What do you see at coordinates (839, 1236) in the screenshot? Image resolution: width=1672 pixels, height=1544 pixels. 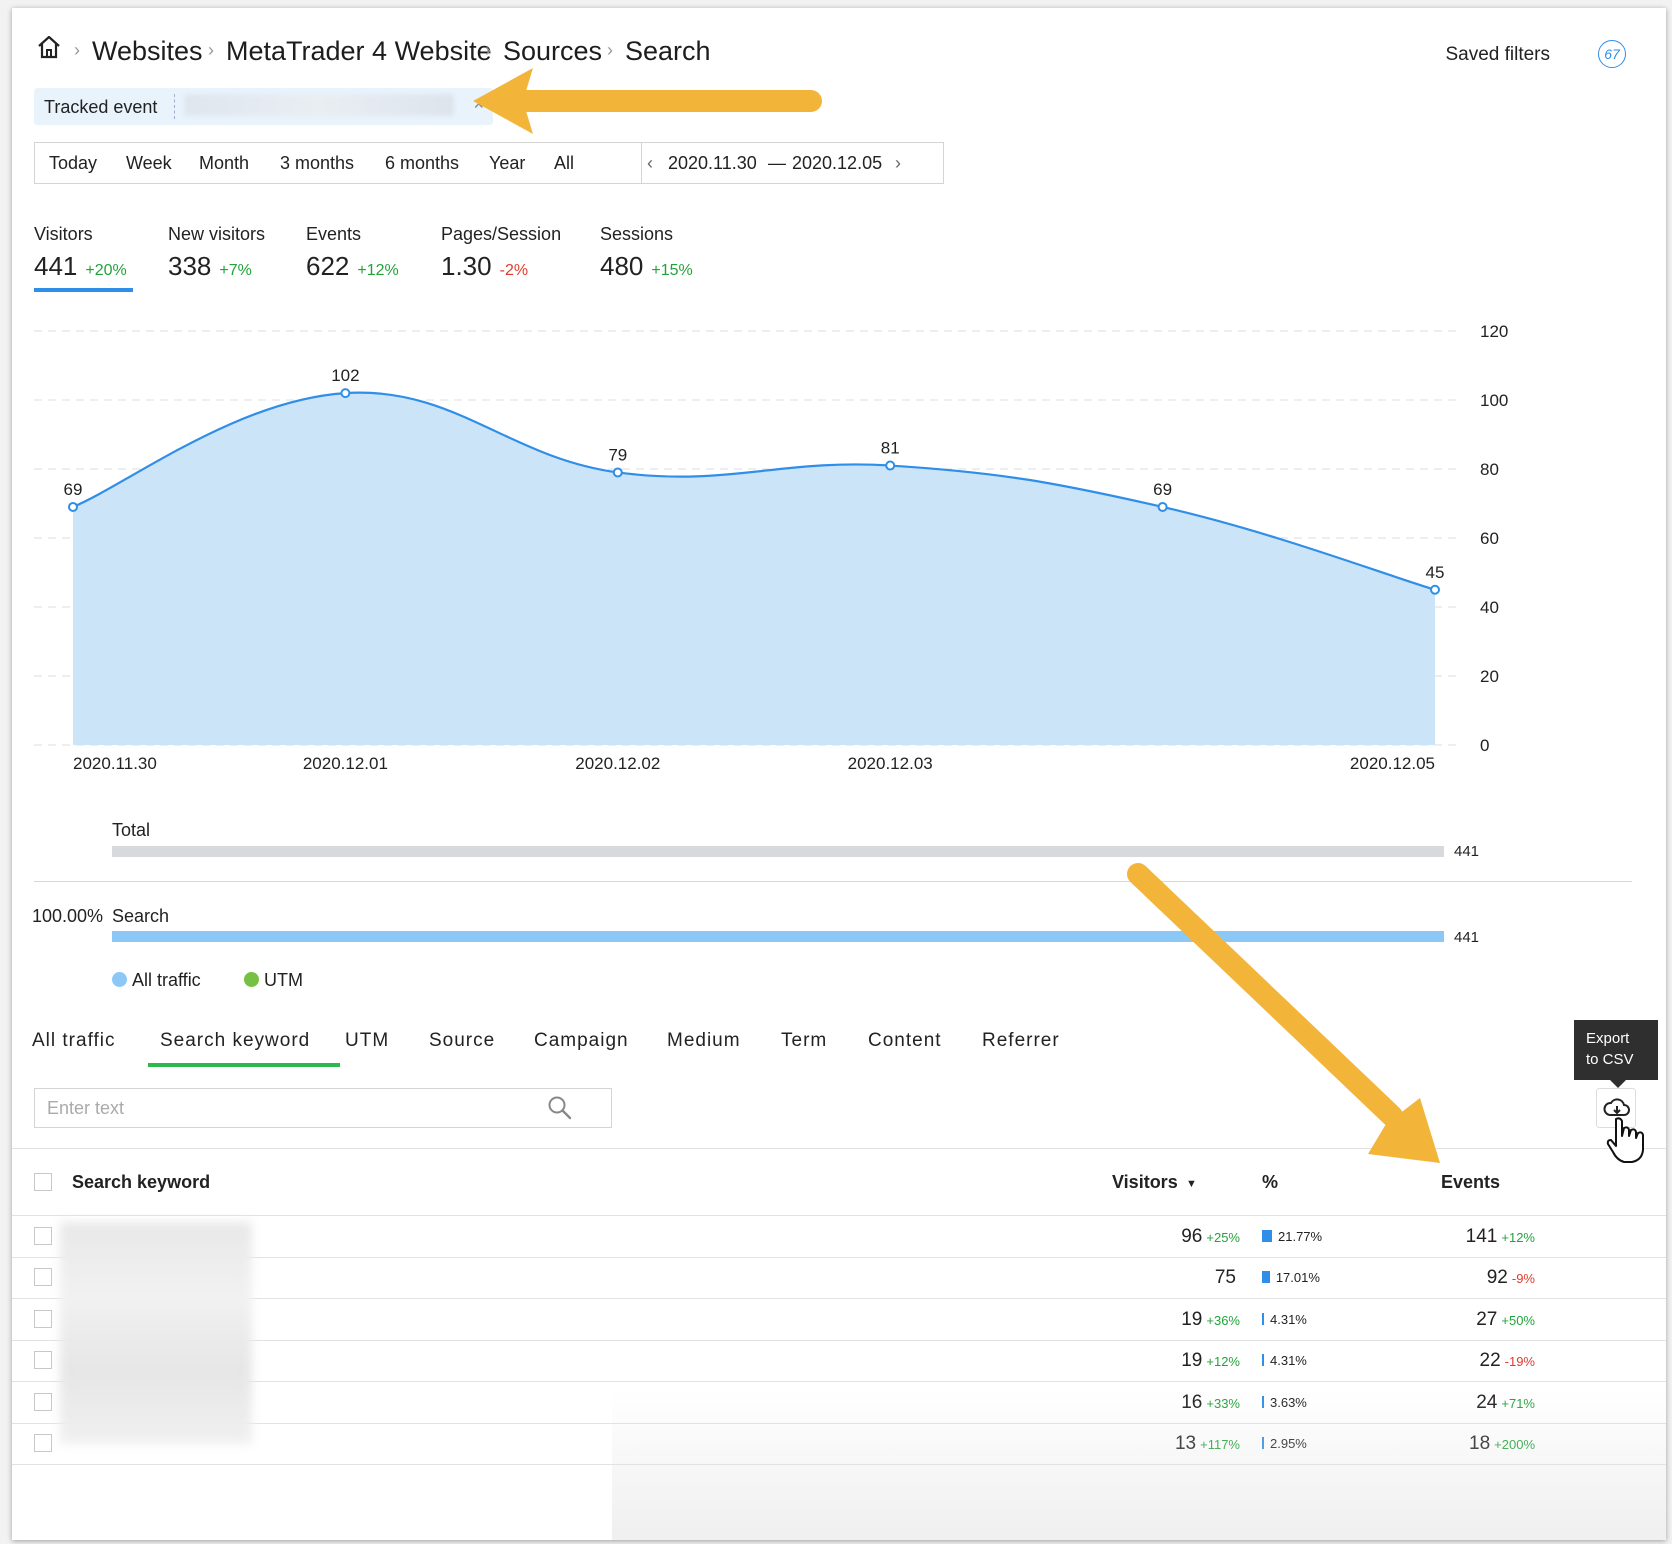 I see `table-row: 96 +25% 21.77% 141 +12%` at bounding box center [839, 1236].